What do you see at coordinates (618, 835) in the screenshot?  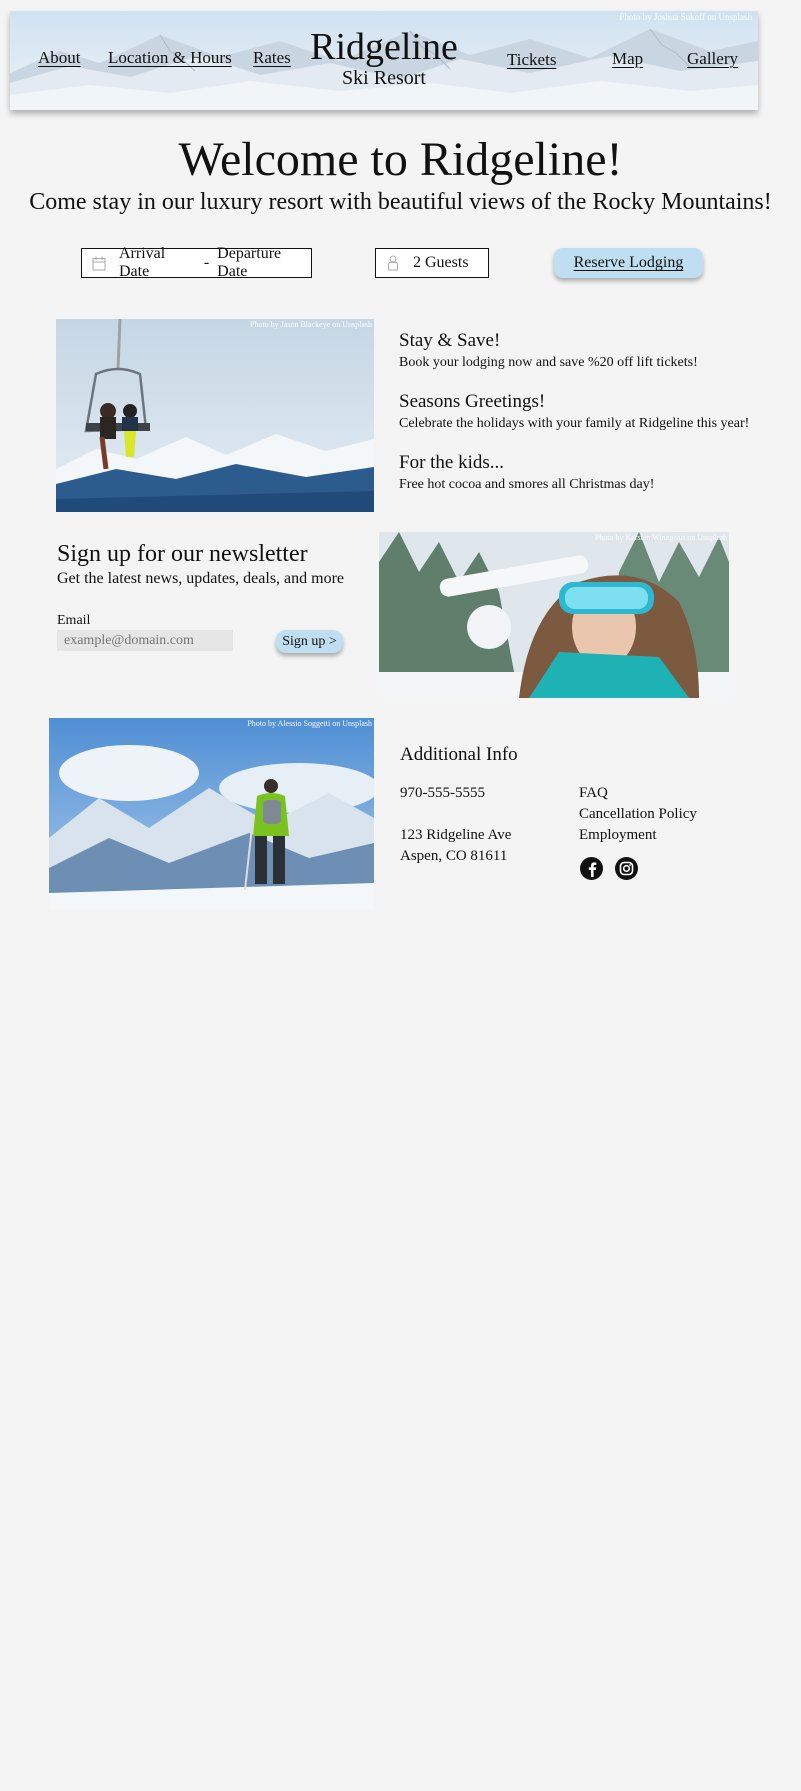 I see `employment-link: Employment` at bounding box center [618, 835].